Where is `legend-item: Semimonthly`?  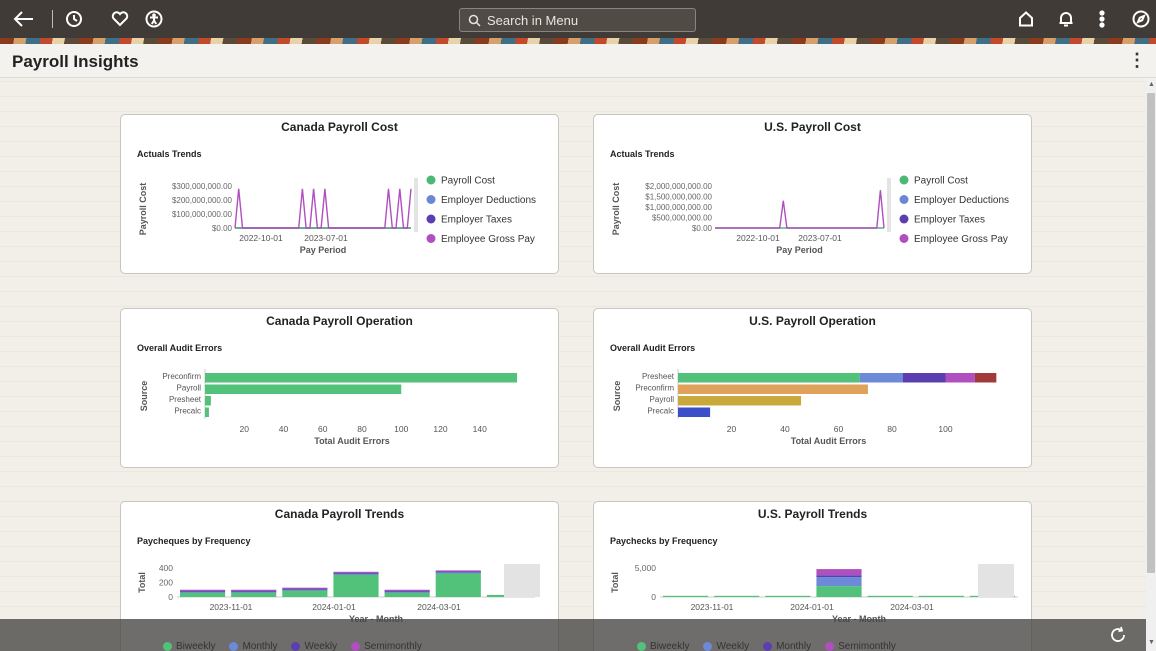
legend-item: Semimonthly is located at coordinates (860, 646).